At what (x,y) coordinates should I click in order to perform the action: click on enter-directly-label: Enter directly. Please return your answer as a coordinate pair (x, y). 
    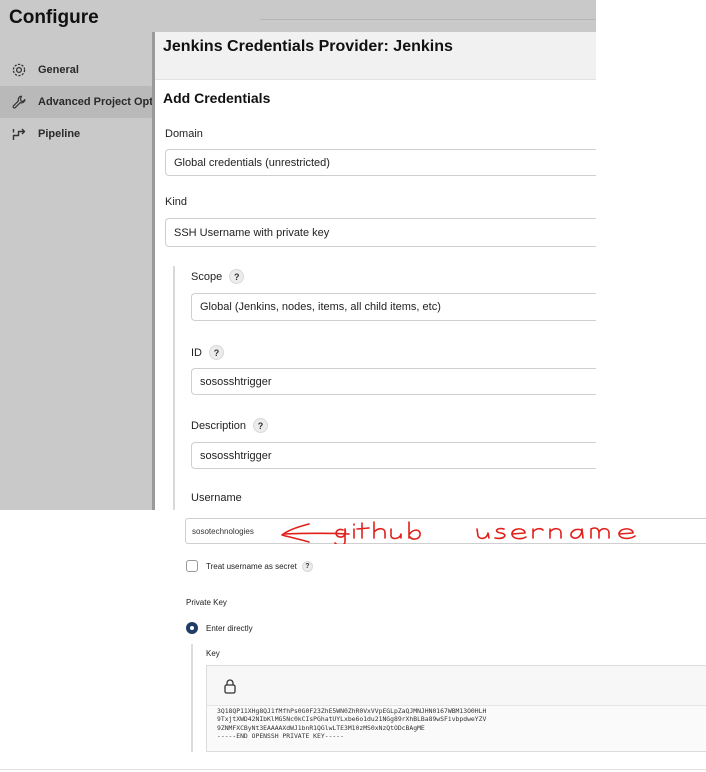
    Looking at the image, I should click on (229, 628).